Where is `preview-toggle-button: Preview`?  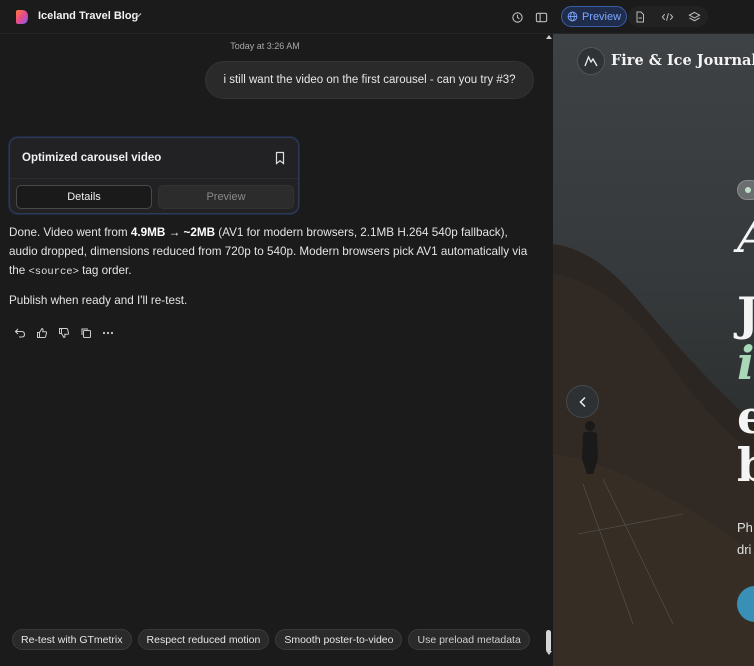 preview-toggle-button: Preview is located at coordinates (594, 16).